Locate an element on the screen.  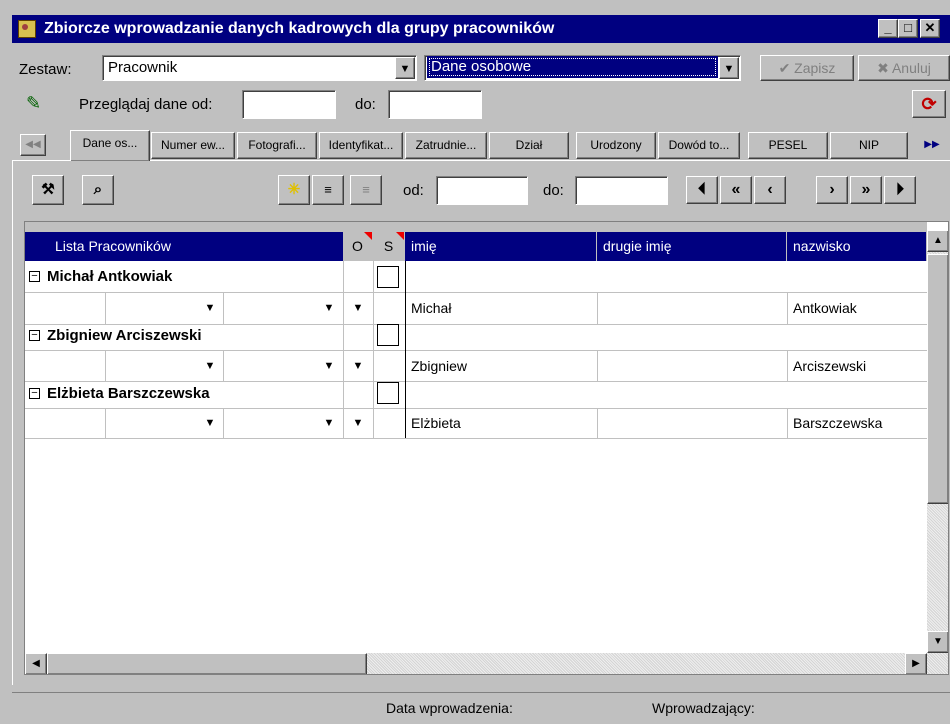
new-star-icon: ✳ is located at coordinates (294, 190).